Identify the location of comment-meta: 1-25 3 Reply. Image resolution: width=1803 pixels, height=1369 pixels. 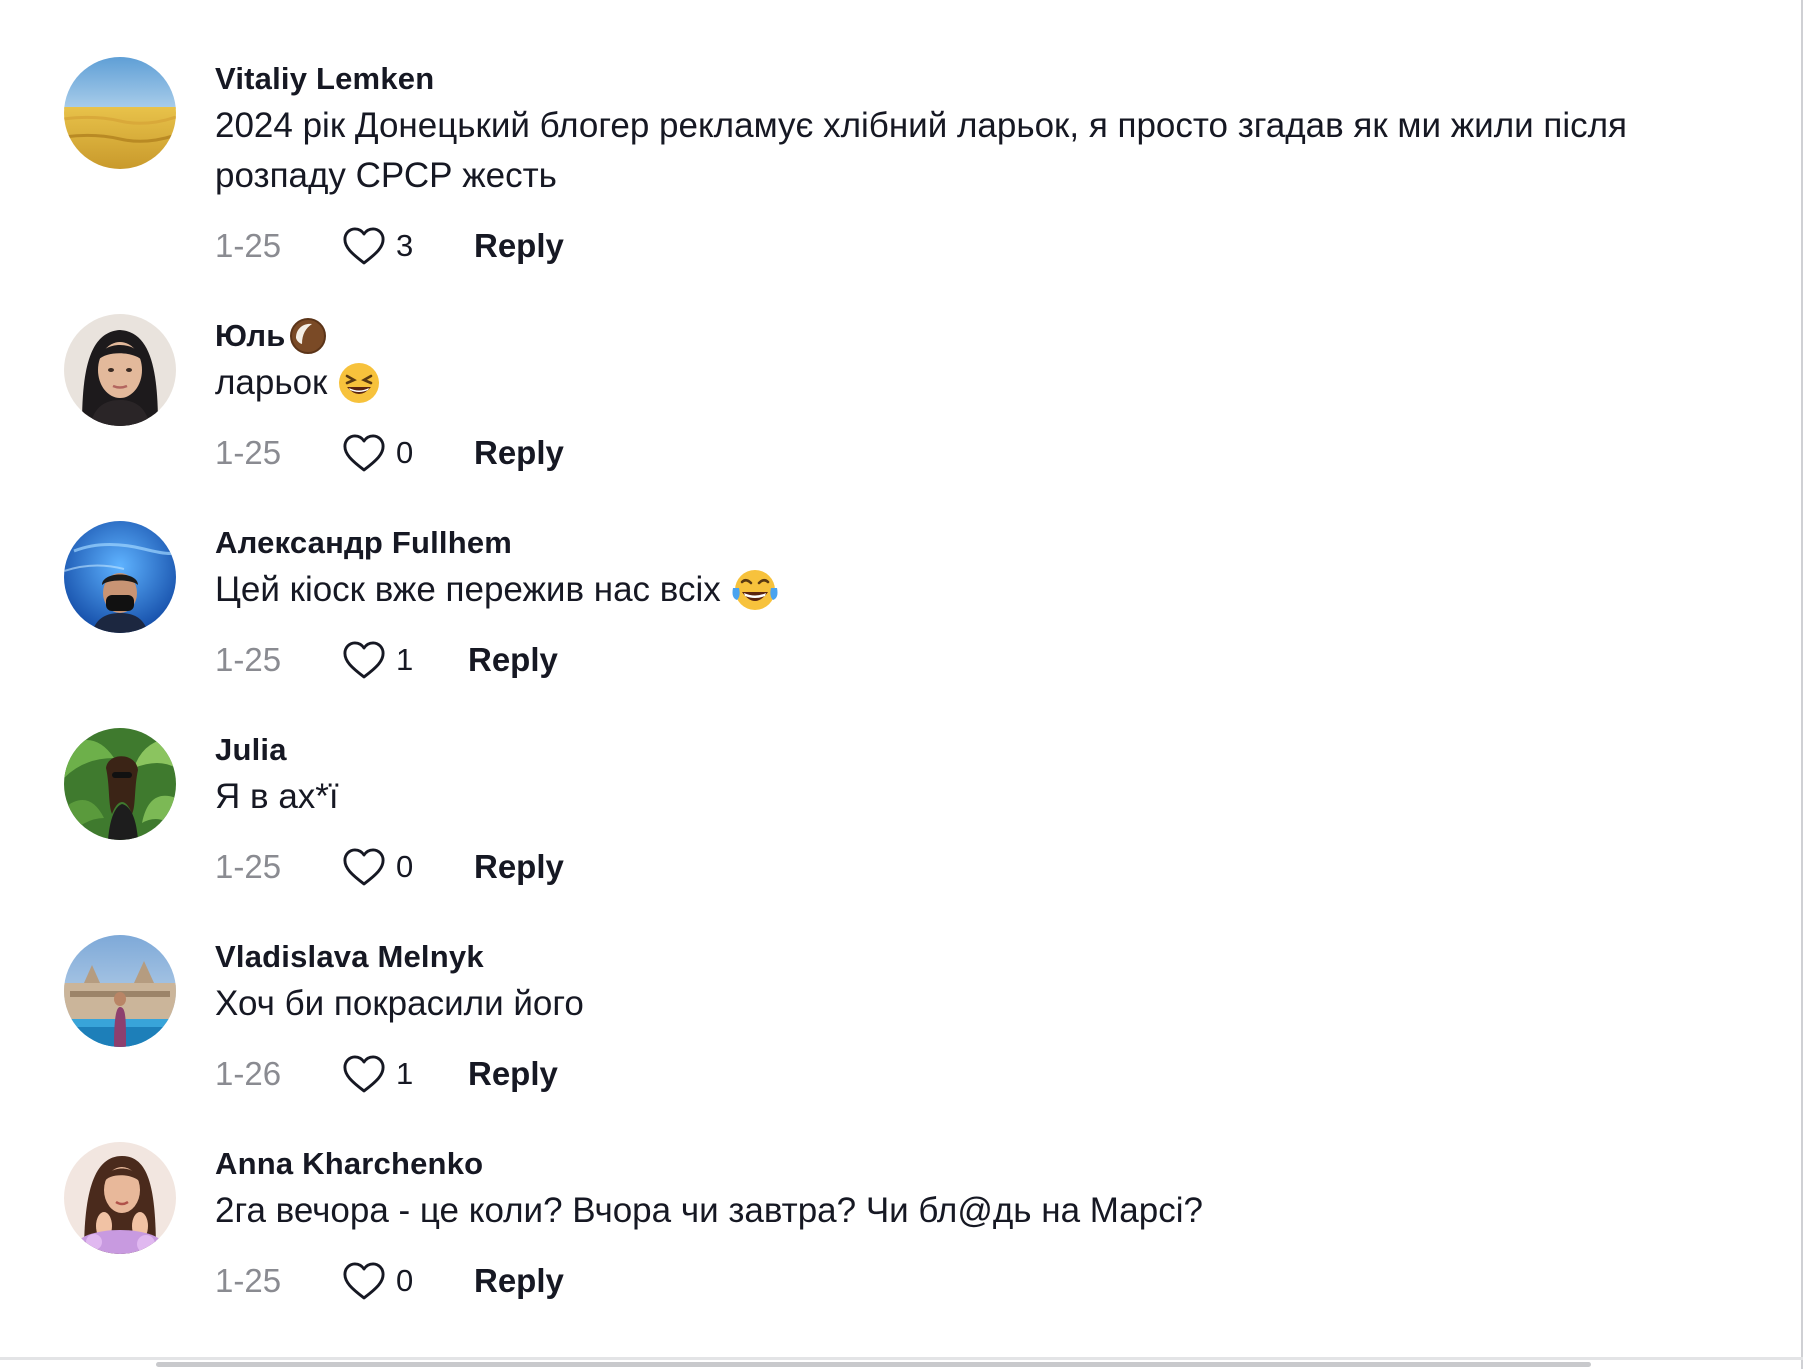
(985, 246).